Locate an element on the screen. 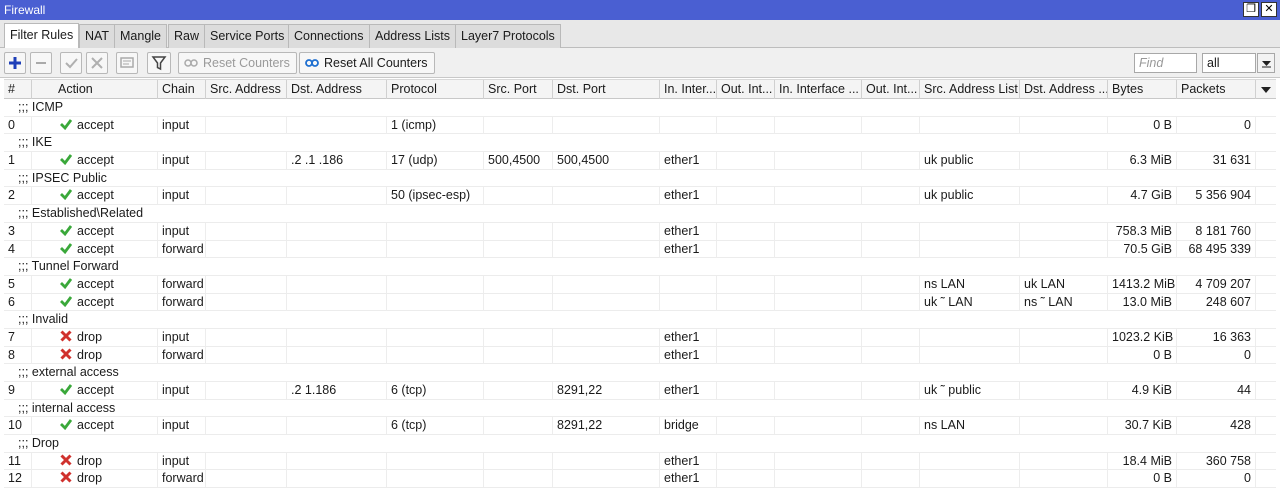 The height and width of the screenshot is (496, 1280). plus-icon is located at coordinates (15, 63).